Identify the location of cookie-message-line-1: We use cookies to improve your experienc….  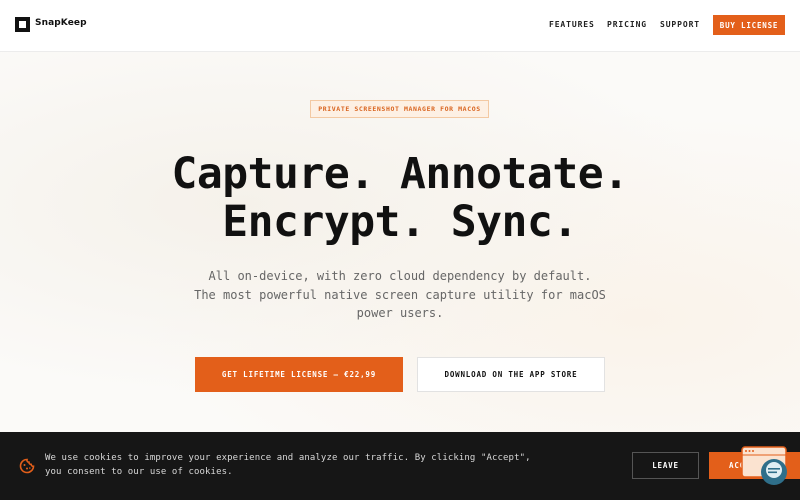
(288, 458).